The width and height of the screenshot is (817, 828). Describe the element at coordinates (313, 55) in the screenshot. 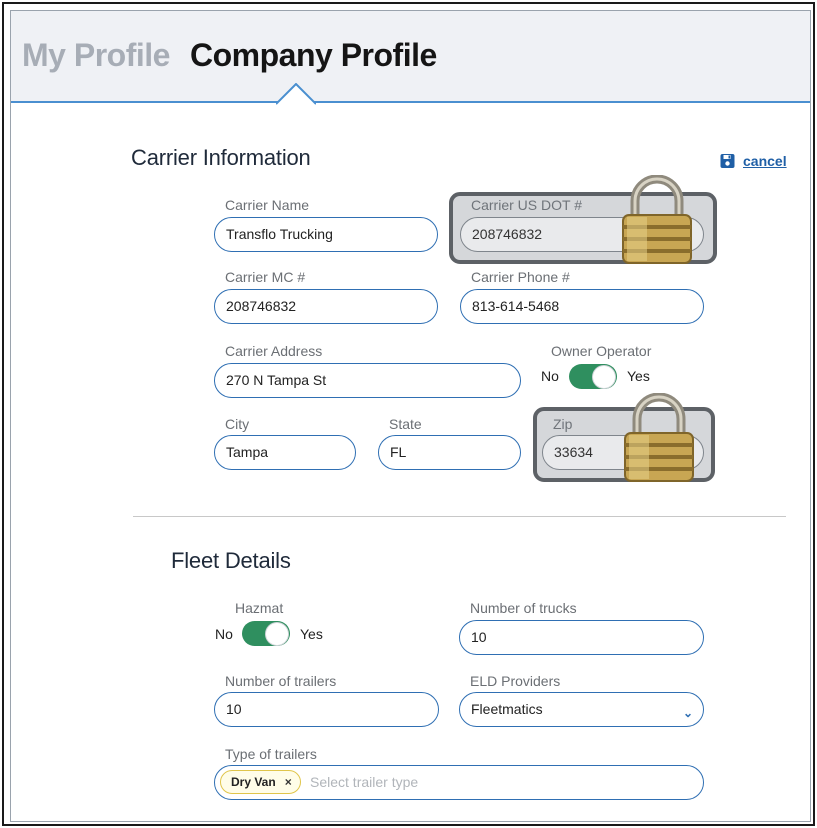

I see `tab-company-profile: Company Profile` at that location.